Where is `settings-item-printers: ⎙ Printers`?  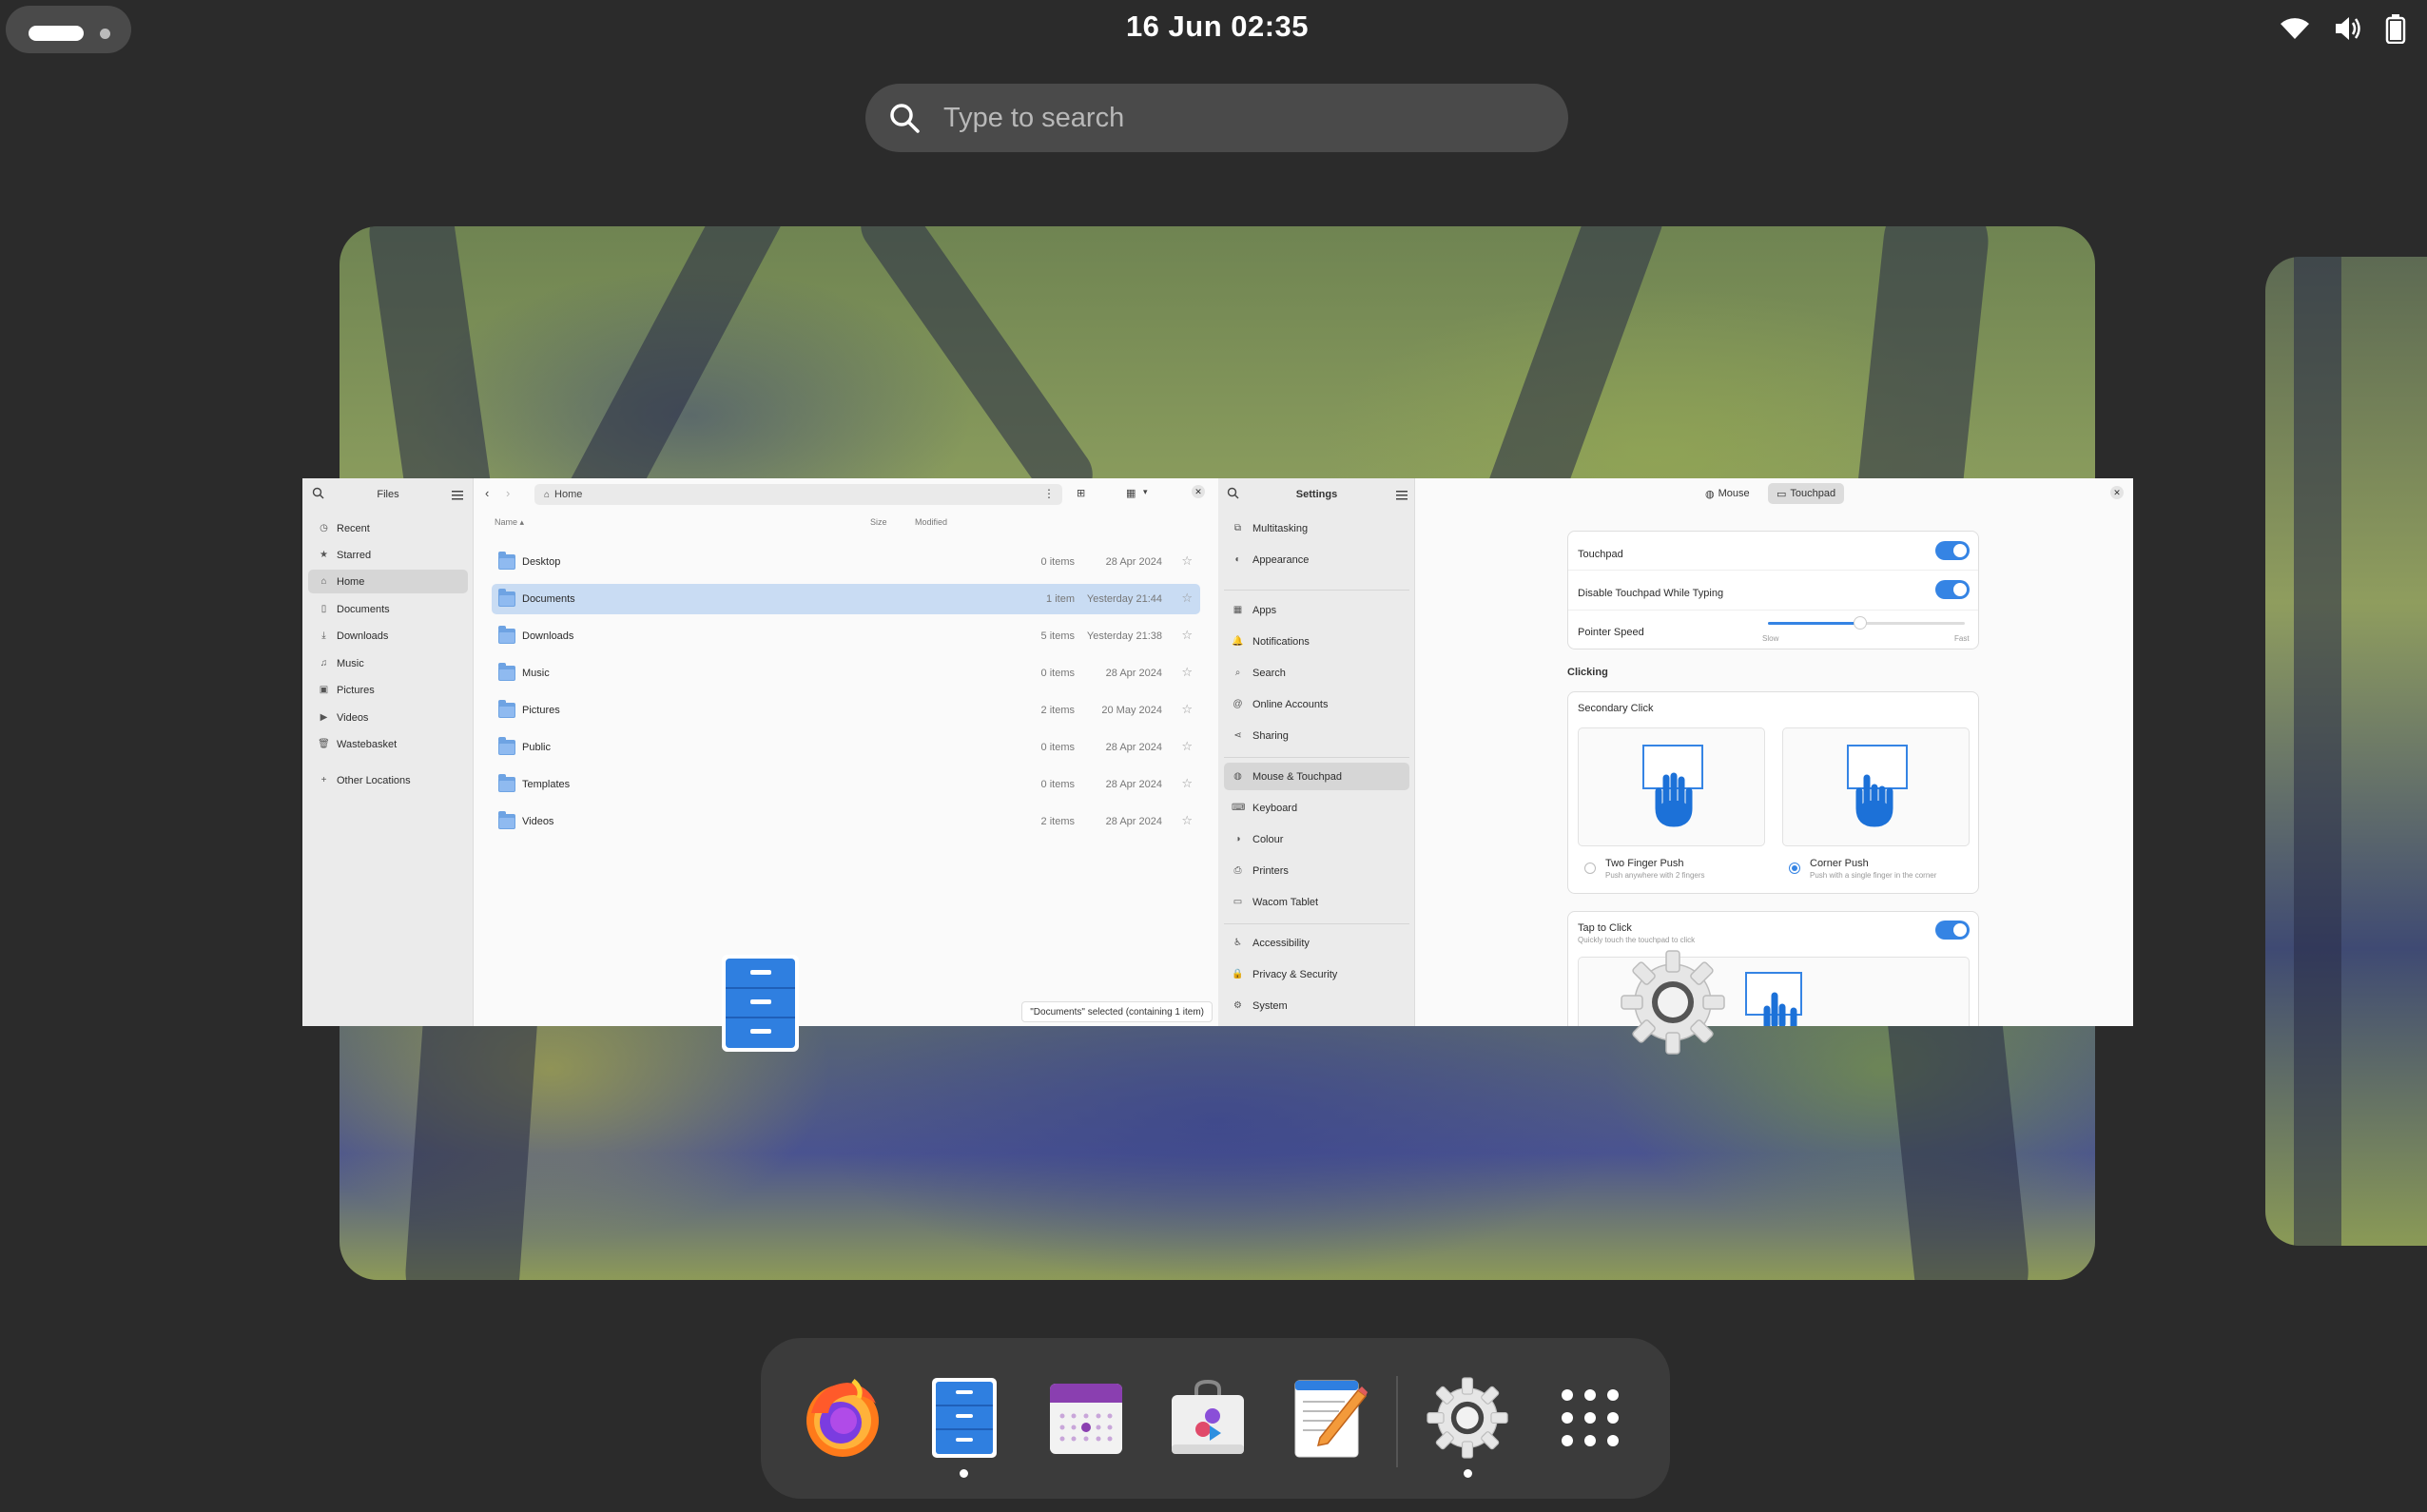 settings-item-printers: ⎙ Printers is located at coordinates (1316, 870).